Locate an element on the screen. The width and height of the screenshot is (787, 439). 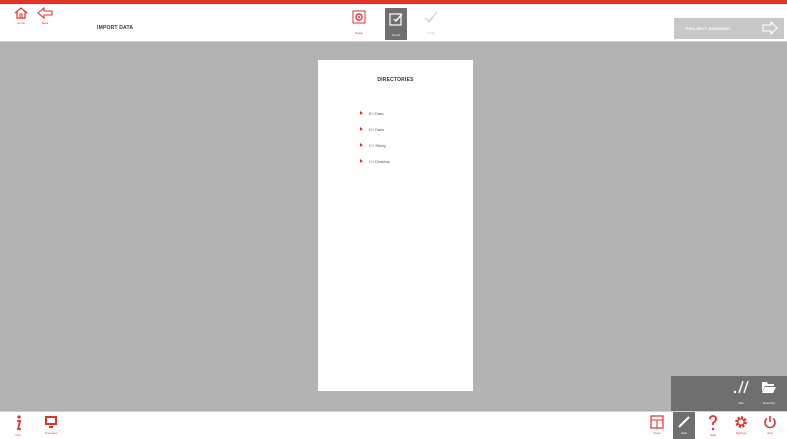
project-summary-button: PROJECT SUMMARY is located at coordinates (729, 28).